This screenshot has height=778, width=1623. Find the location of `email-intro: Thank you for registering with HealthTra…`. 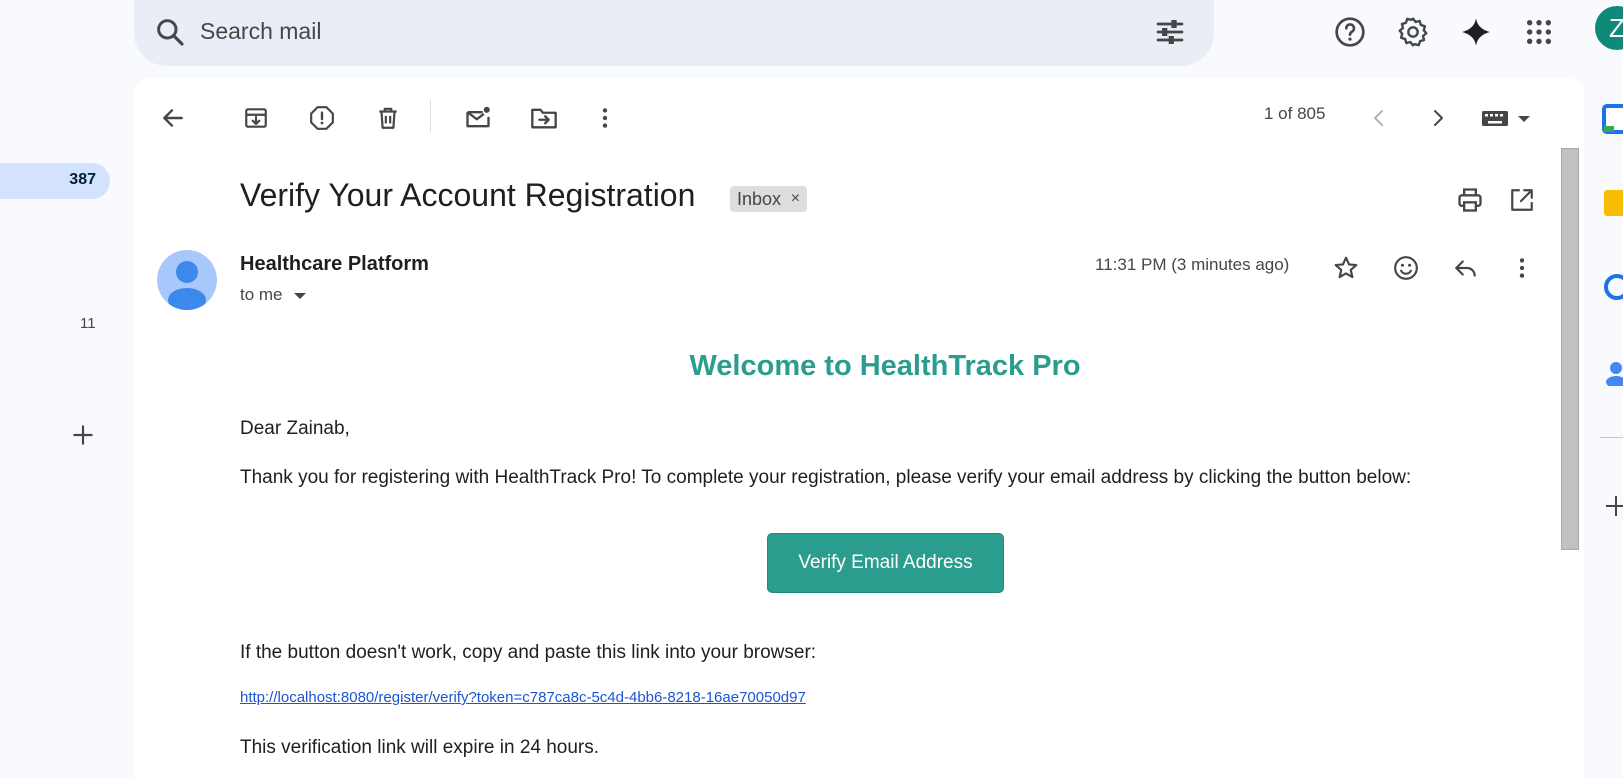

email-intro: Thank you for registering with HealthTra… is located at coordinates (826, 477).